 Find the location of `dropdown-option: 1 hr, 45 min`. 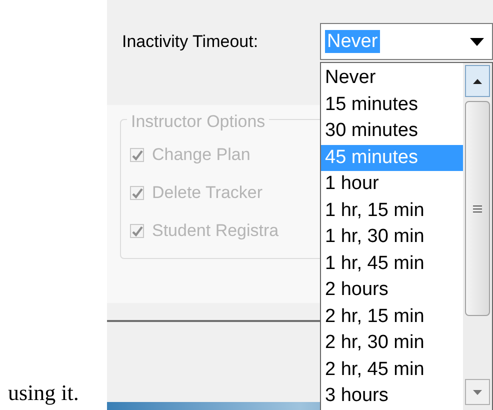

dropdown-option: 1 hr, 45 min is located at coordinates (392, 263).